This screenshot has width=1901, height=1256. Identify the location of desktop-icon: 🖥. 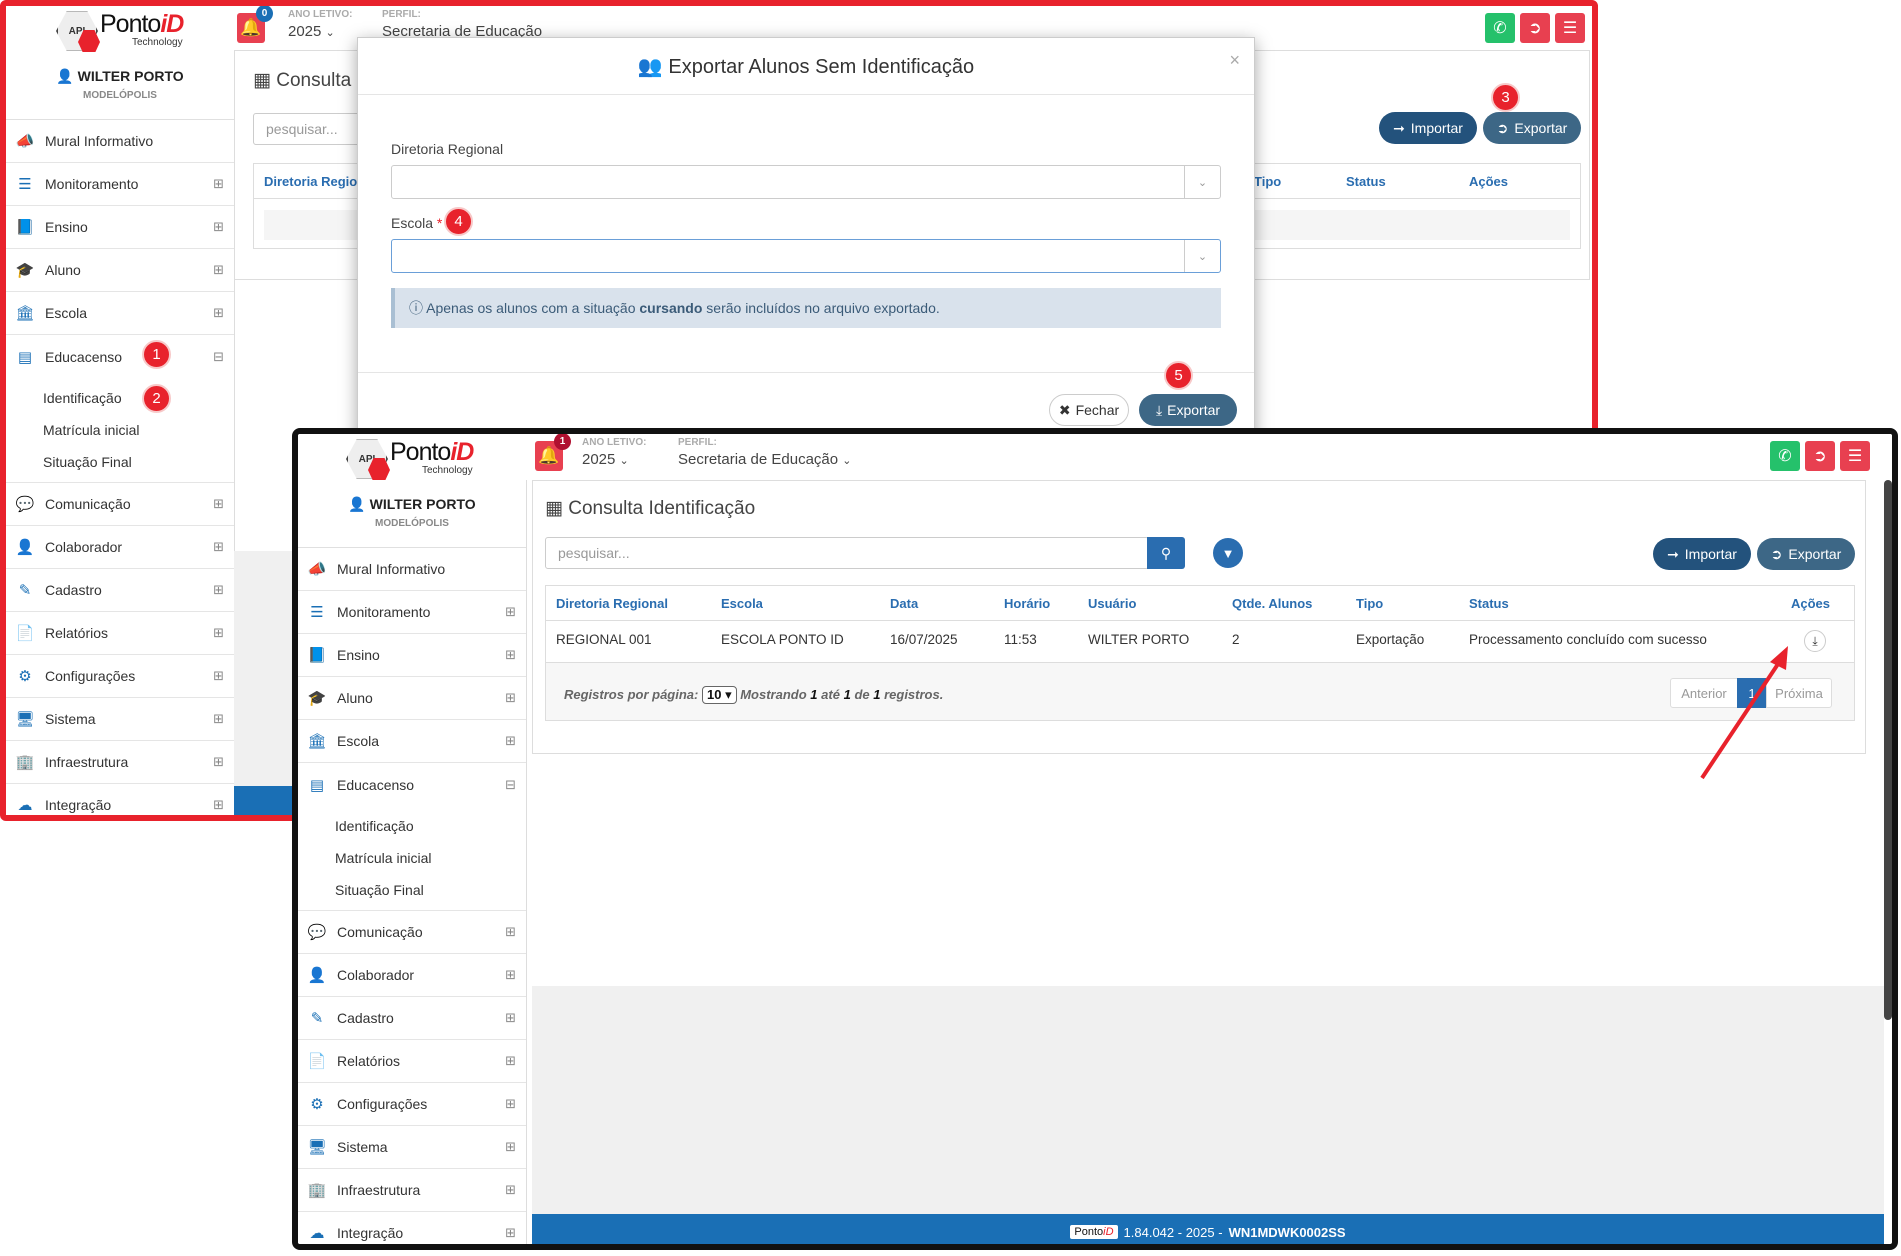
(317, 1147).